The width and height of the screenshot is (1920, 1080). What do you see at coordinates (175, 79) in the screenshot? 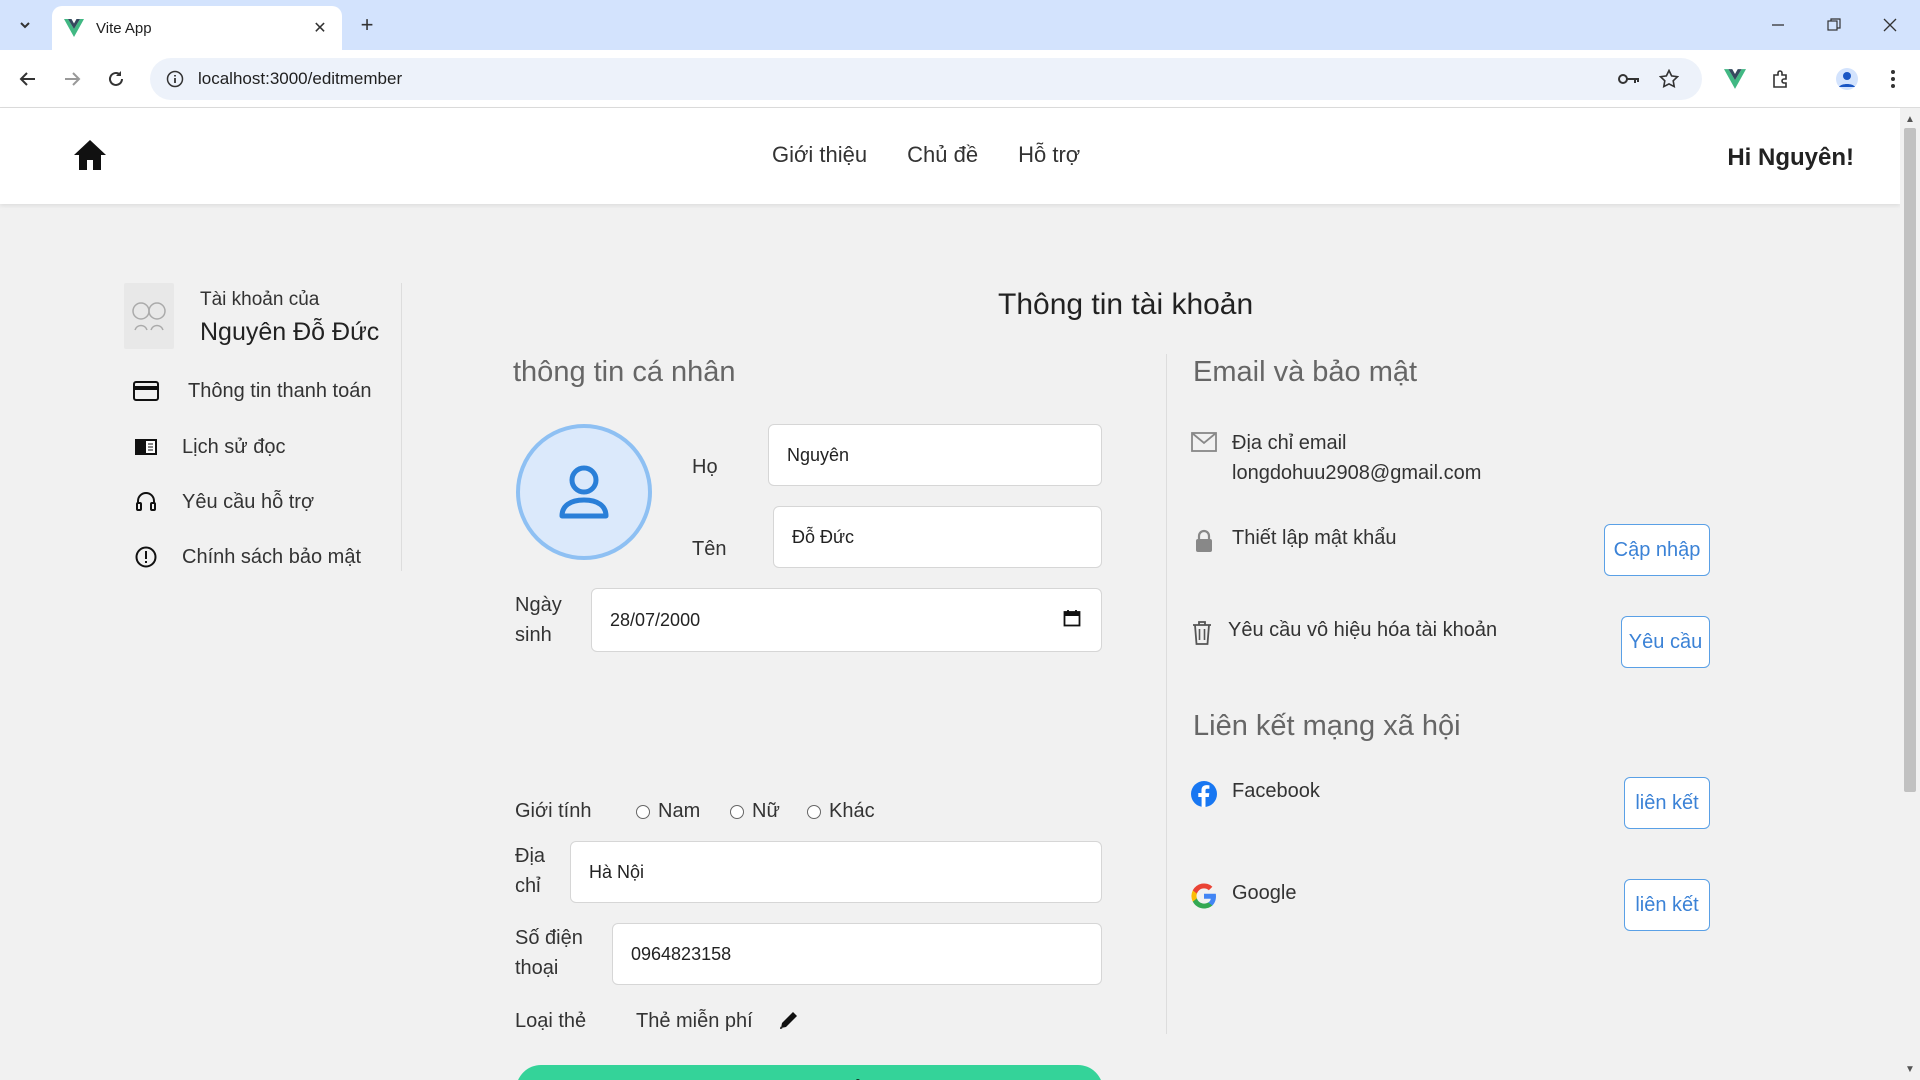
I see `site-info-icon` at bounding box center [175, 79].